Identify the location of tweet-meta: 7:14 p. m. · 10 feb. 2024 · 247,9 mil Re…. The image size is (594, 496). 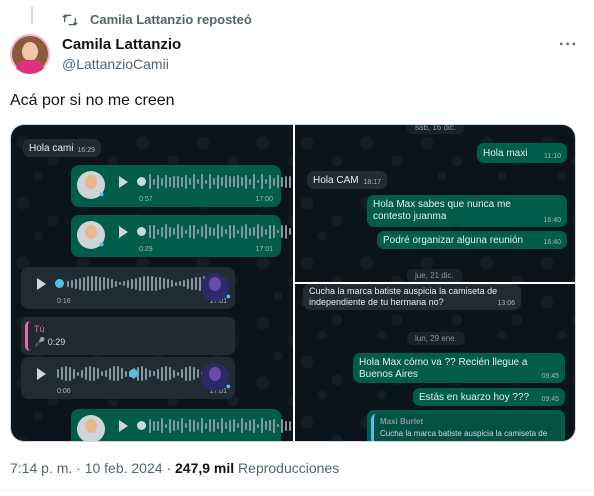
(174, 468).